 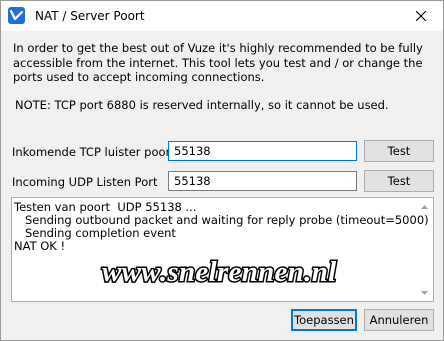 I want to click on udp-port-input, so click(x=262, y=181).